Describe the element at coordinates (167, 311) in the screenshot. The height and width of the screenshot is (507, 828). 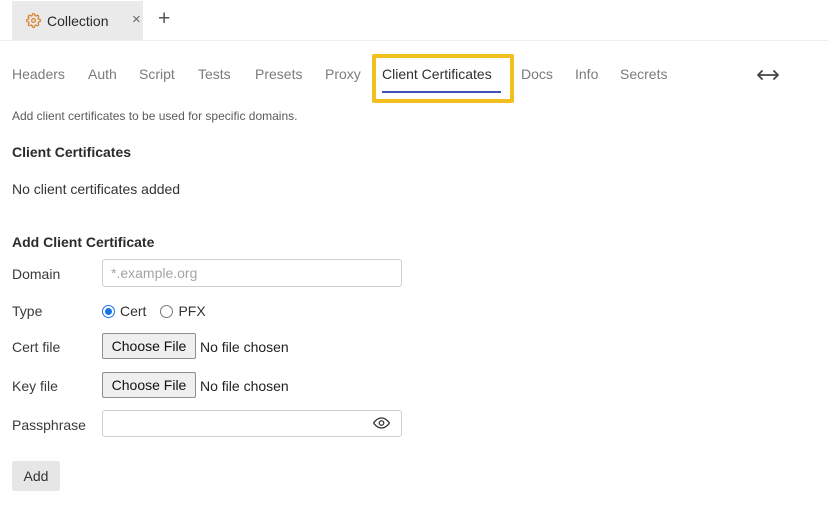
I see `pfx-radio` at that location.